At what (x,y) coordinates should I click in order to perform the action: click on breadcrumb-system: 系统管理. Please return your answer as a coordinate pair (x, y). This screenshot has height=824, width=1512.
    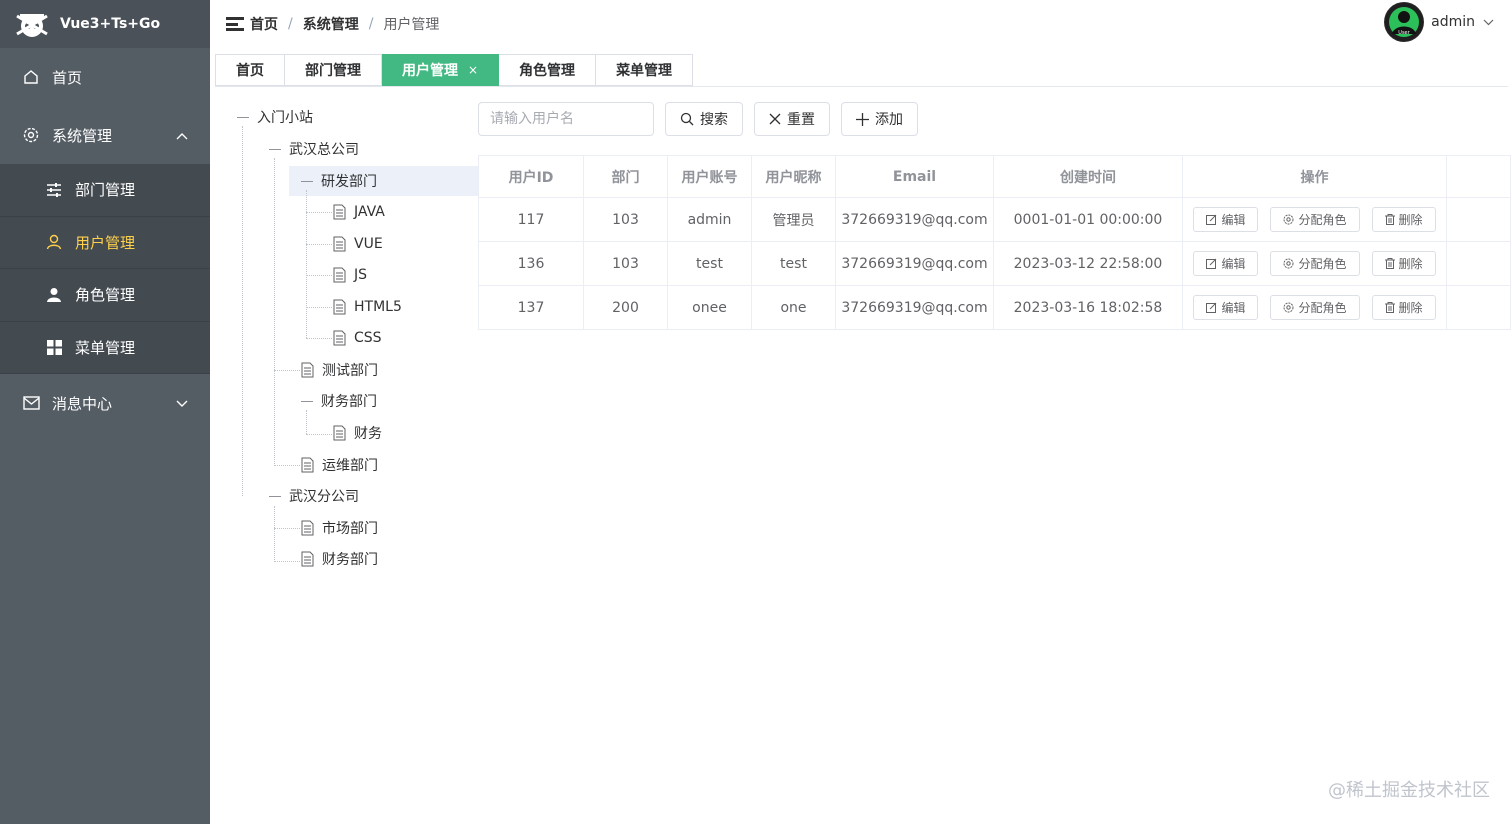
    Looking at the image, I should click on (331, 24).